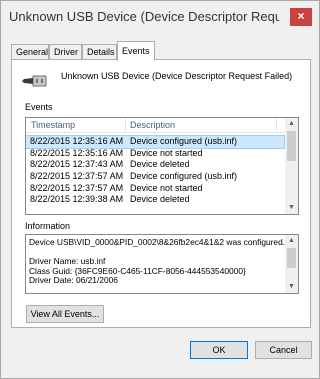 The width and height of the screenshot is (320, 379). I want to click on tab-strip: General Driver Details Events, so click(161, 51).